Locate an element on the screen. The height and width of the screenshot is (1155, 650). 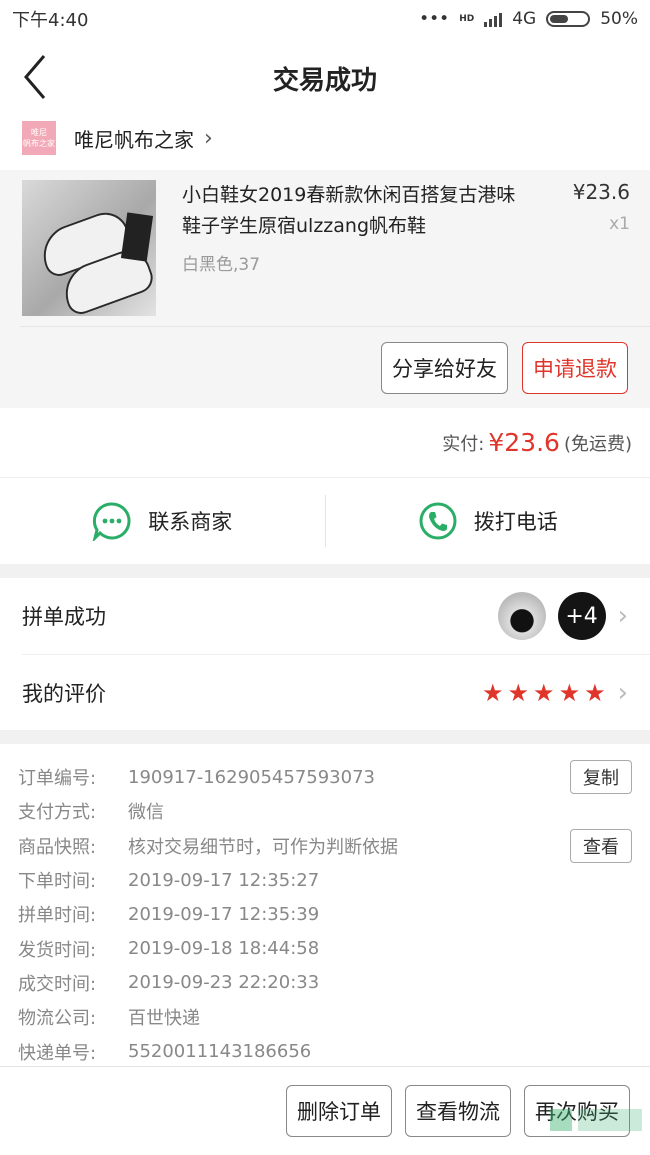
detail-row: 发货时间: 2019-09-18 18:44:58 is located at coordinates (325, 948).